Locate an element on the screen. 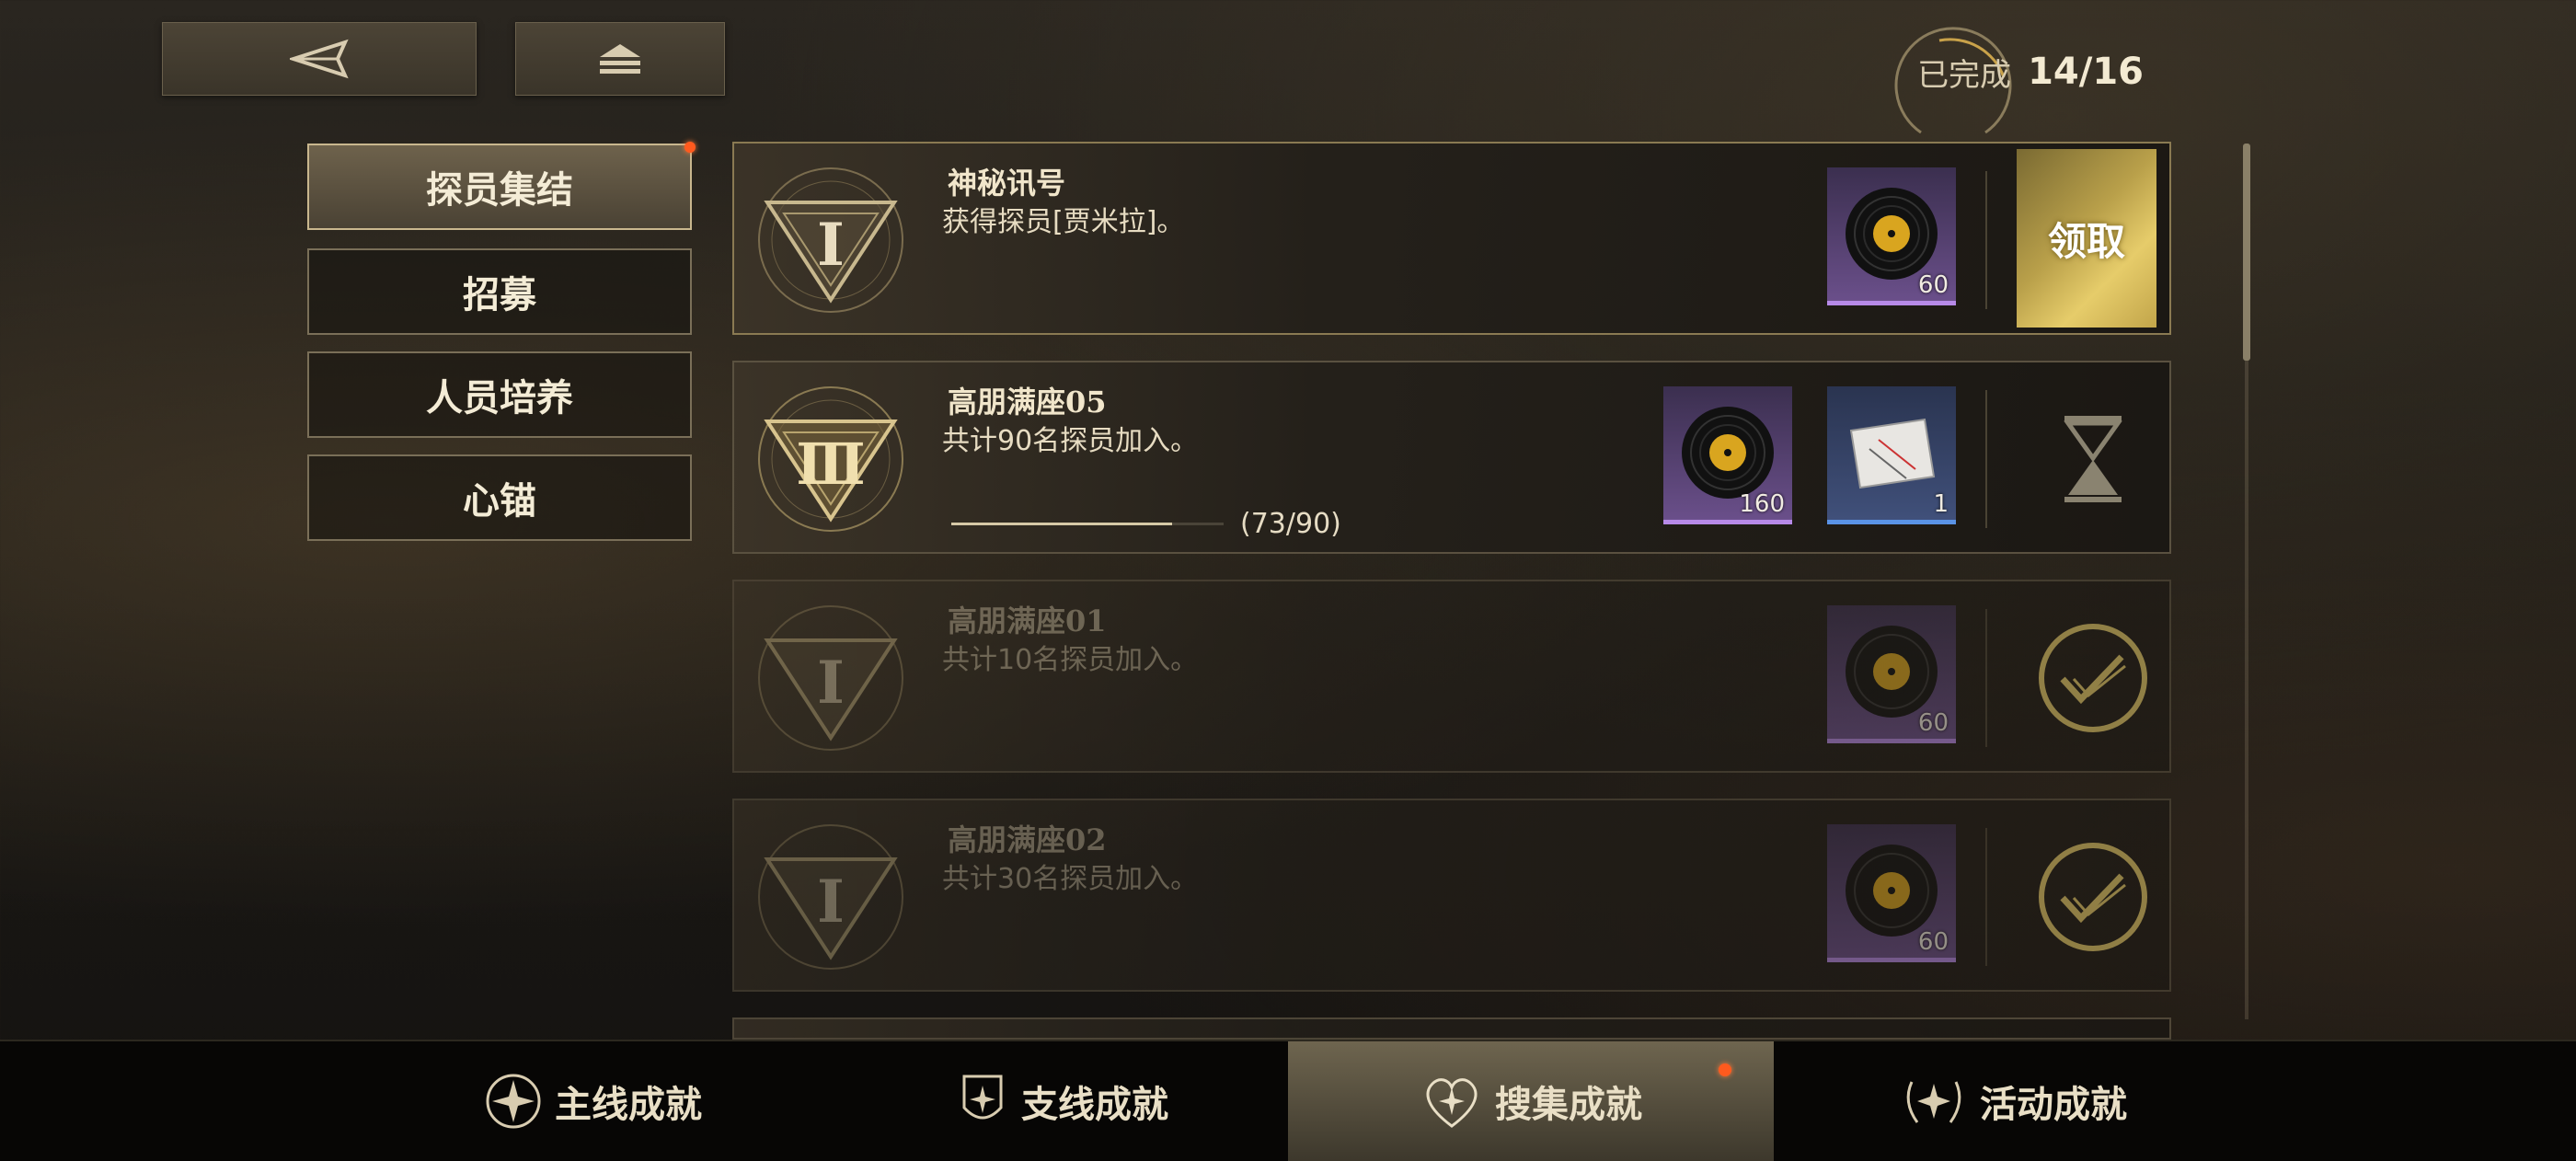  achievement-card is located at coordinates (1451, 1029).